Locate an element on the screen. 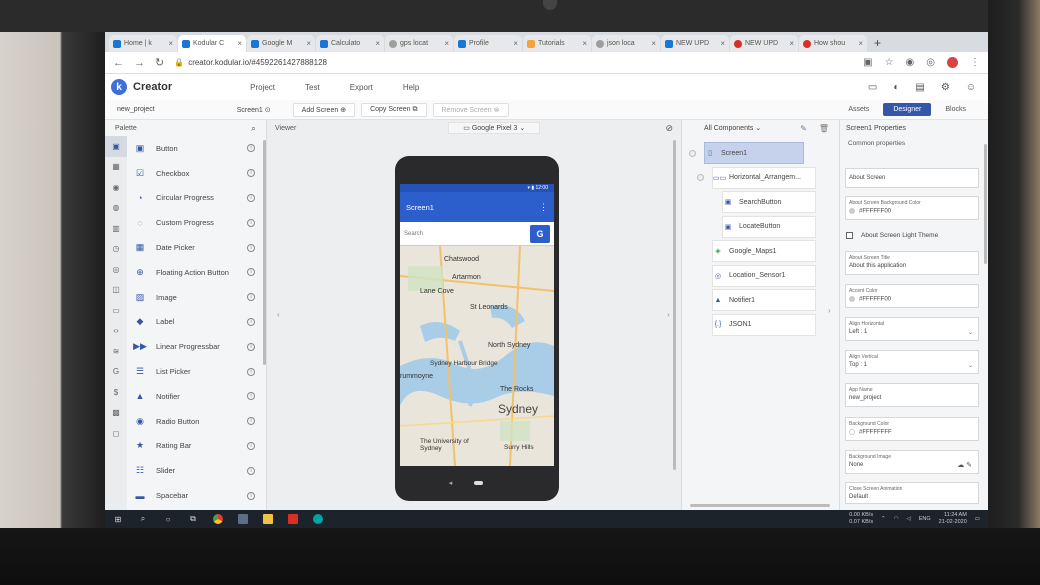 The height and width of the screenshot is (585, 1040). volume-icon: ◁ is located at coordinates (909, 519).